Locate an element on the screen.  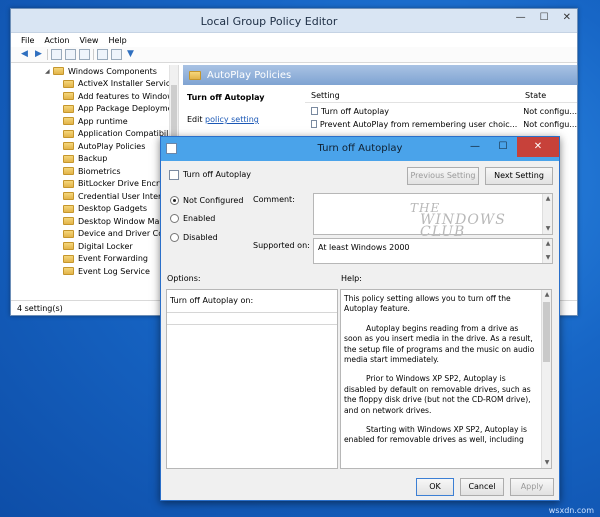
tree-item-label: App Package Deployme is located at coordinates (125, 109).